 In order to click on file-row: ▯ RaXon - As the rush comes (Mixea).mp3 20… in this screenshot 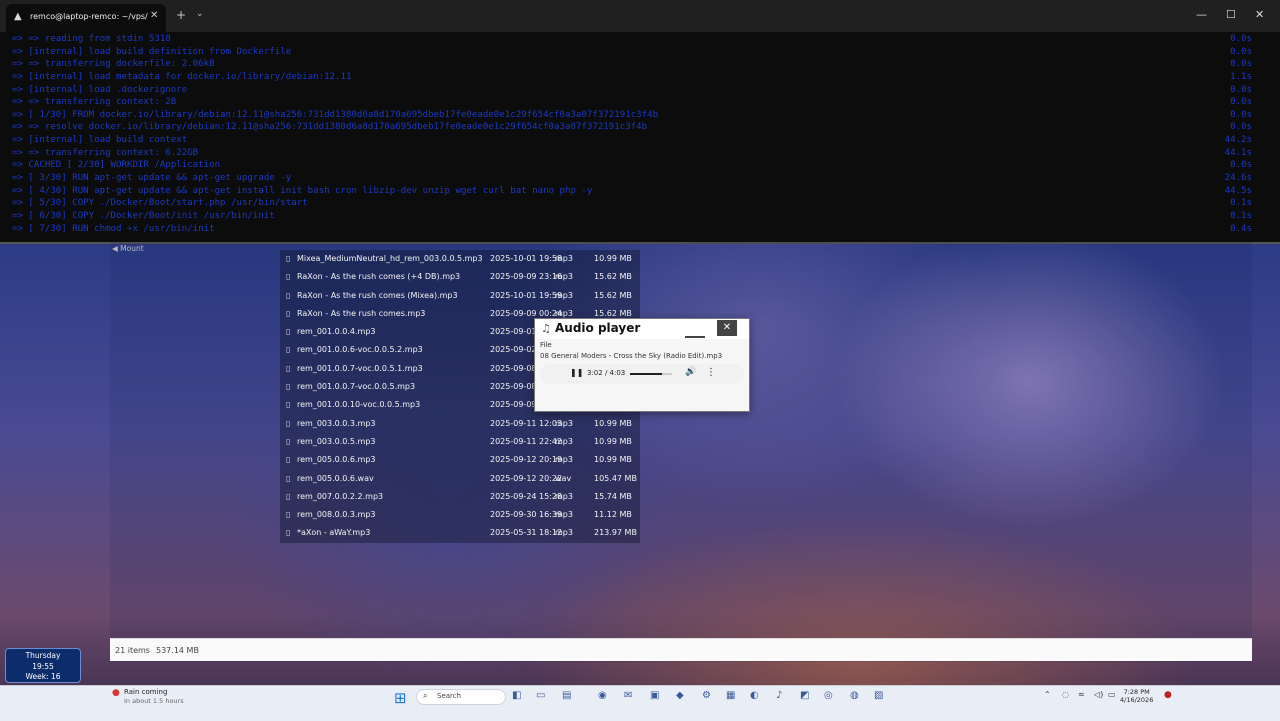, I will do `click(460, 295)`.